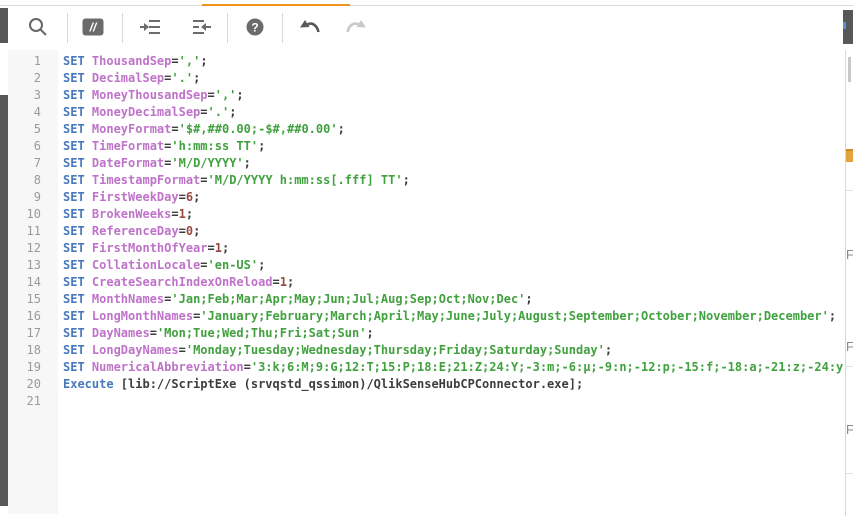 The height and width of the screenshot is (516, 853). What do you see at coordinates (33, 367) in the screenshot?
I see `line-number: 19` at bounding box center [33, 367].